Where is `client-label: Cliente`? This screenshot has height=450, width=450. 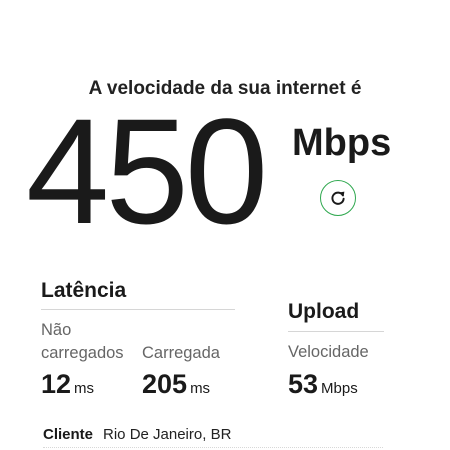
client-label: Cliente is located at coordinates (68, 434).